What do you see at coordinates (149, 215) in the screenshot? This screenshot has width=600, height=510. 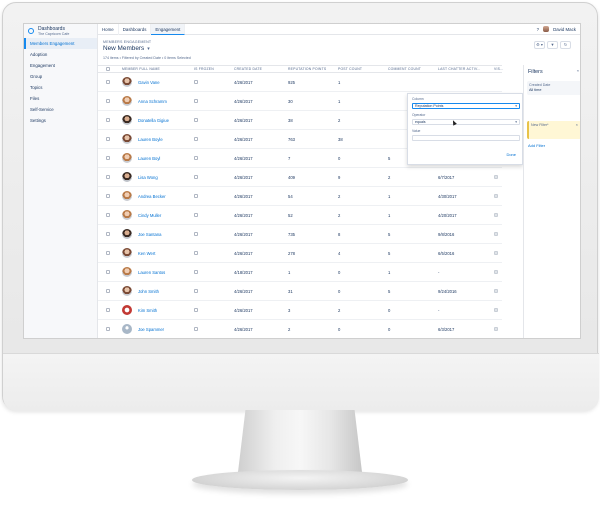 I see `member-name-link: Cindy Muller` at bounding box center [149, 215].